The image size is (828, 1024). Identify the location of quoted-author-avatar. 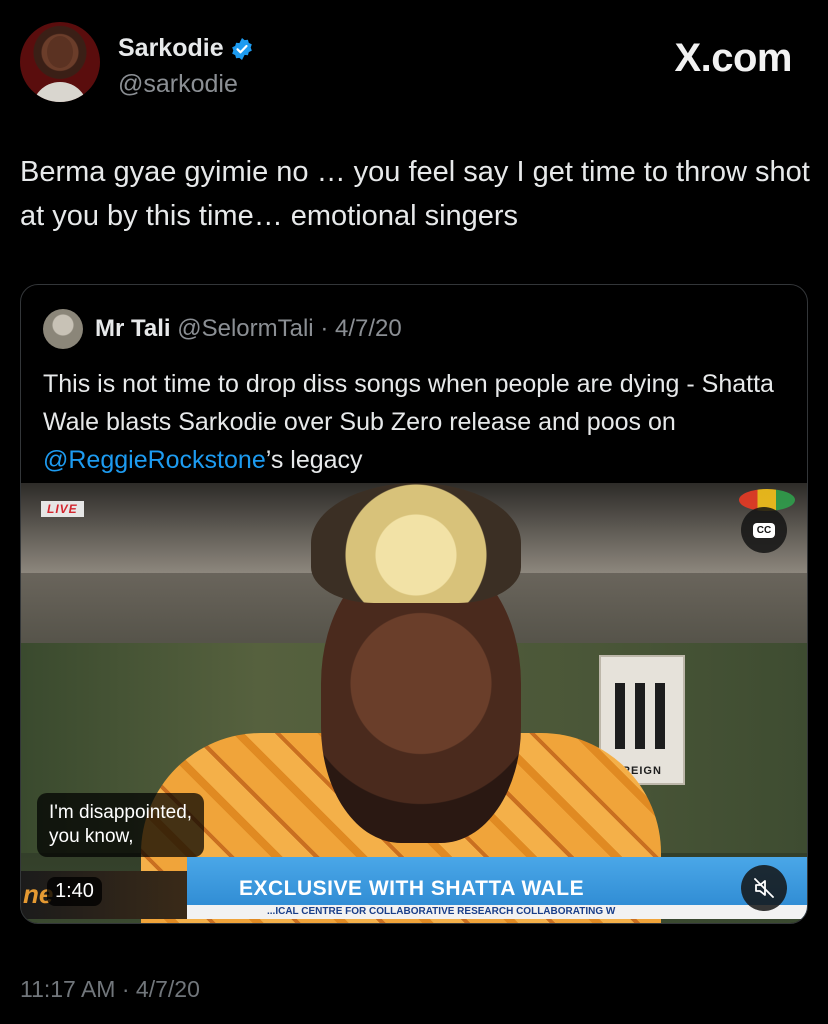
(63, 329).